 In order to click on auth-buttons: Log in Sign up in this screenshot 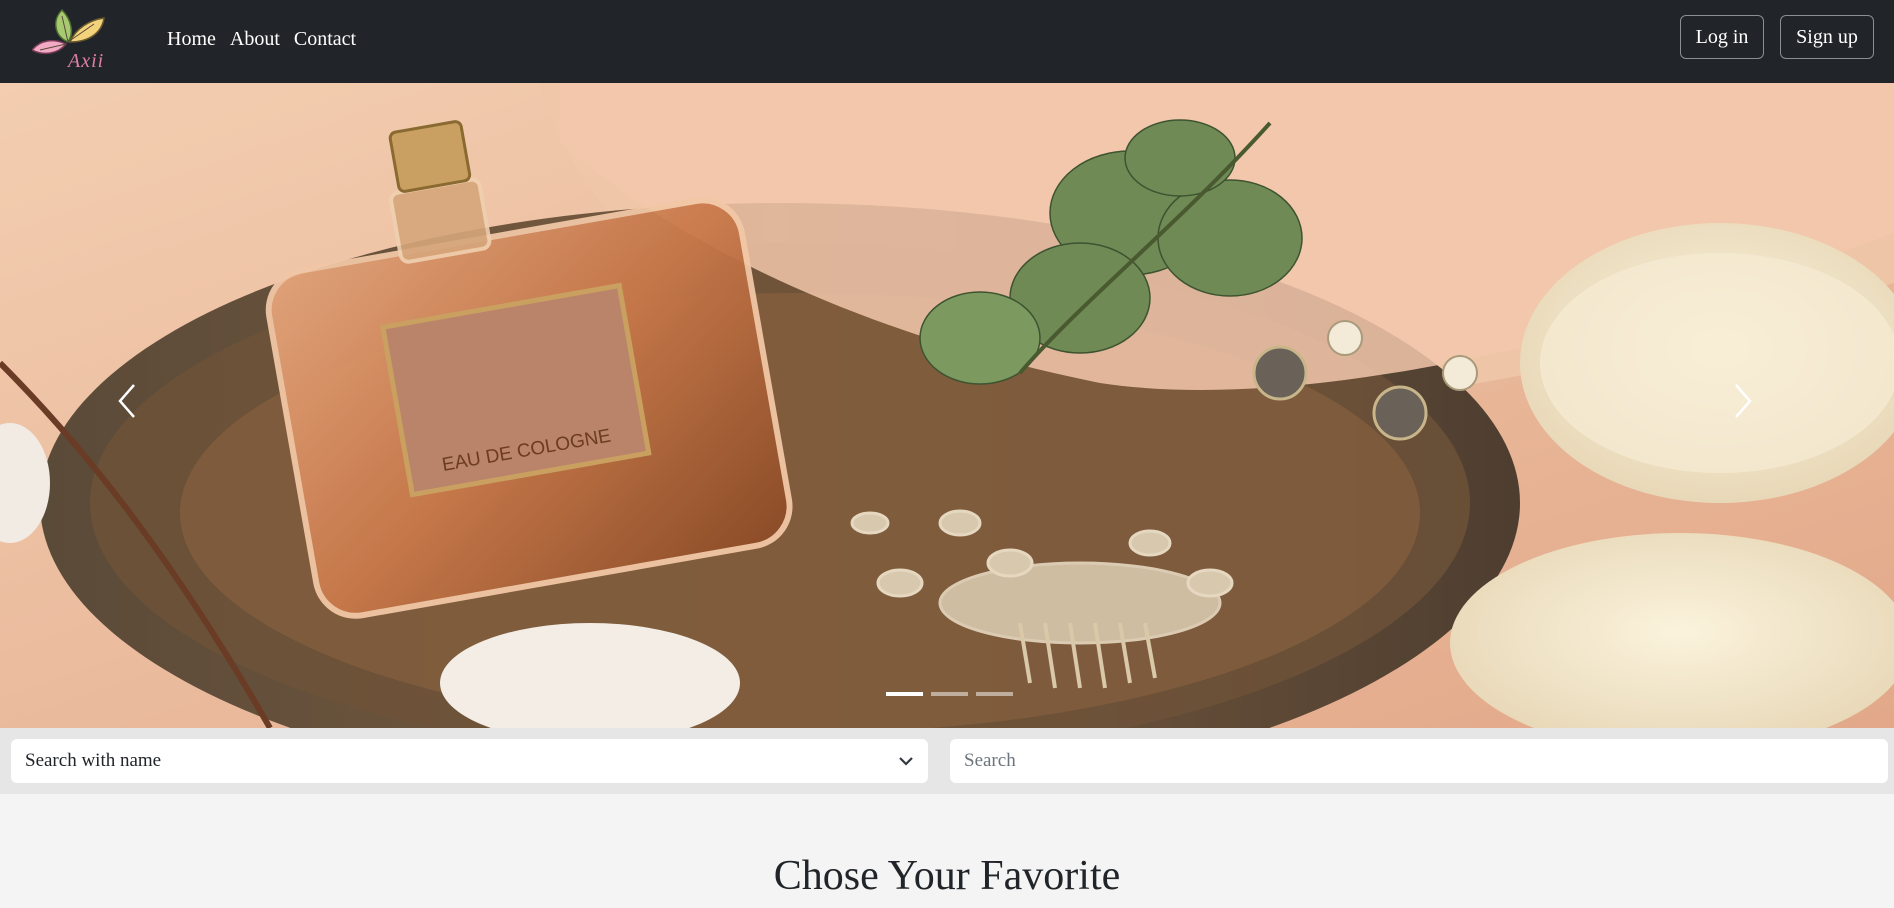, I will do `click(1777, 37)`.